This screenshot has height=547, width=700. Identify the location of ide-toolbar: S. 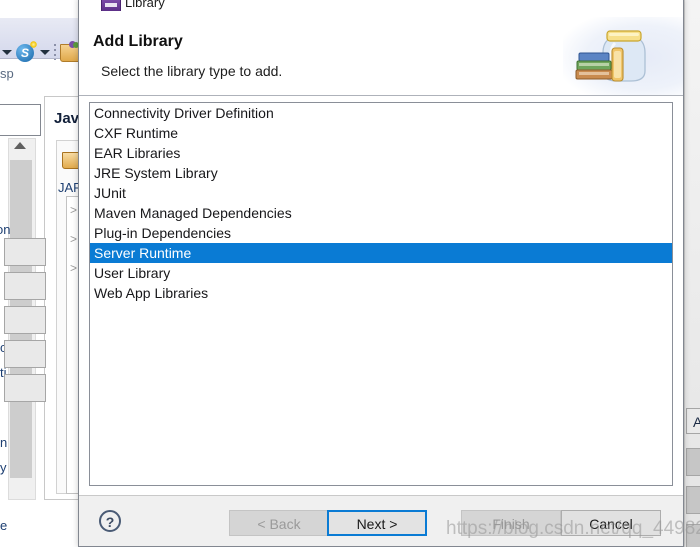
(41, 40).